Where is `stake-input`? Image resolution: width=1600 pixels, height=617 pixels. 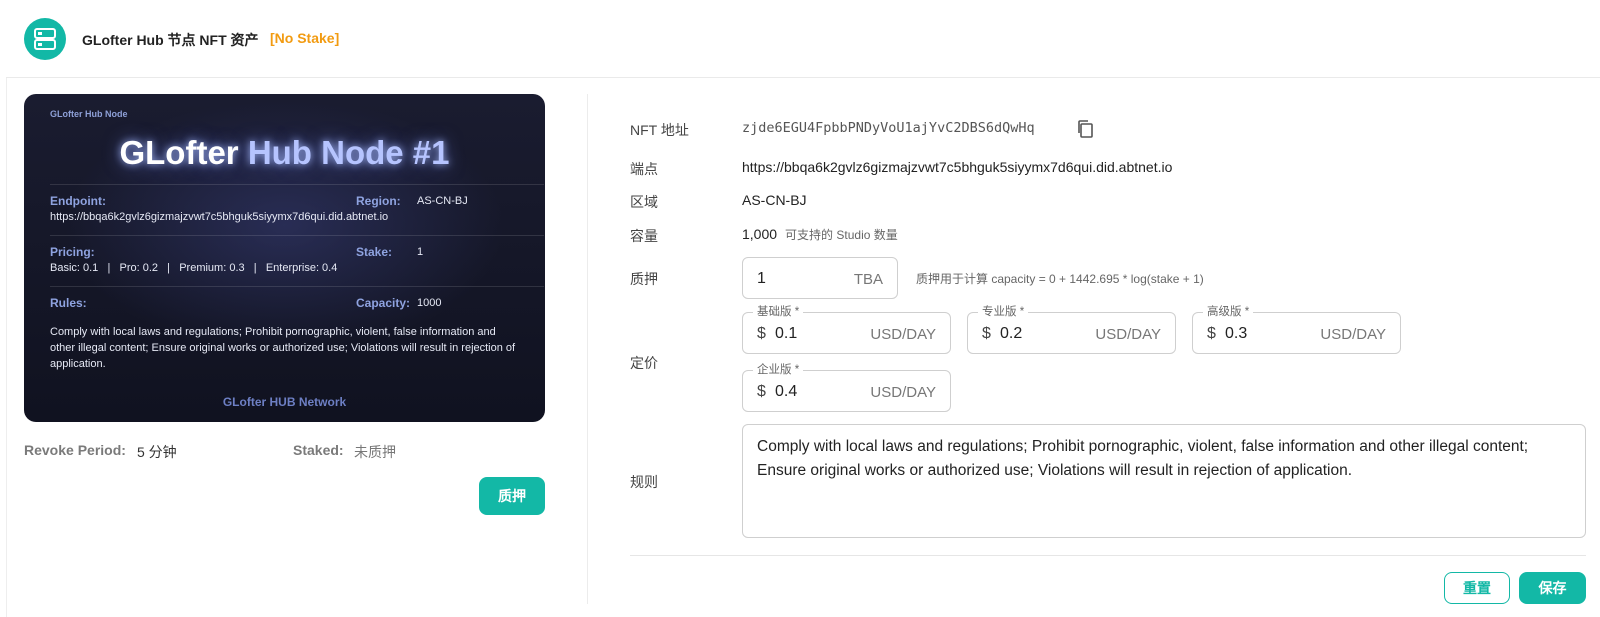 stake-input is located at coordinates (792, 279).